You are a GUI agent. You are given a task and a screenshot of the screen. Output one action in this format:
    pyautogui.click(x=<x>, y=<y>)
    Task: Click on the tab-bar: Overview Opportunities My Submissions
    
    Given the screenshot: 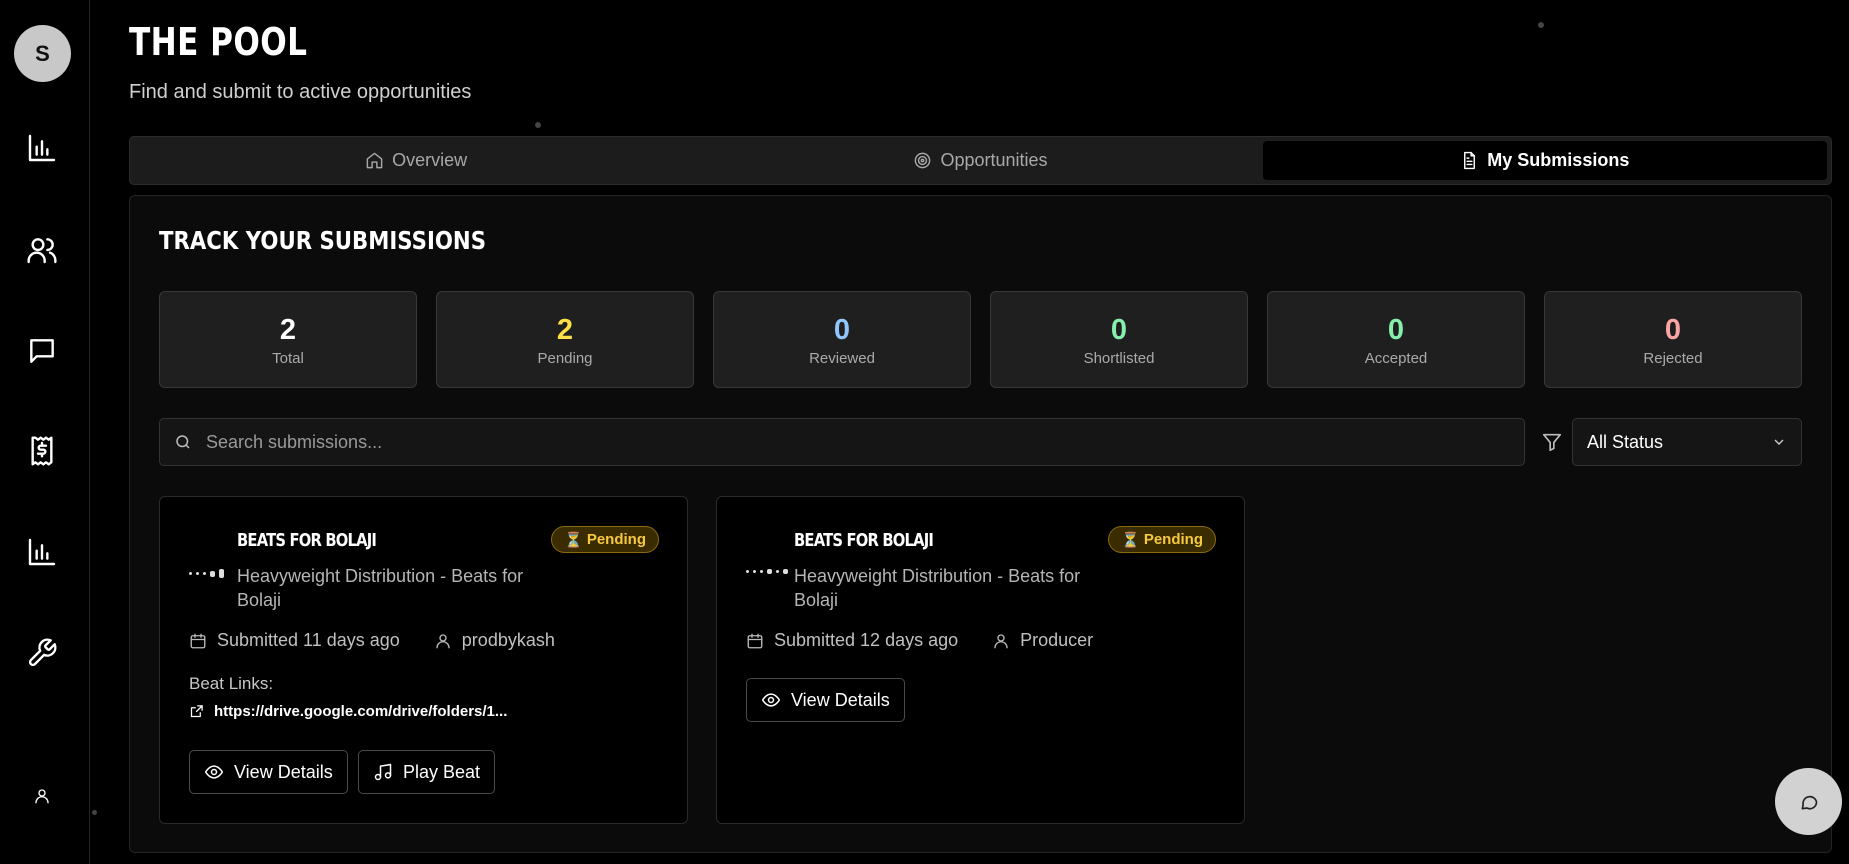 What is the action you would take?
    pyautogui.click(x=980, y=160)
    